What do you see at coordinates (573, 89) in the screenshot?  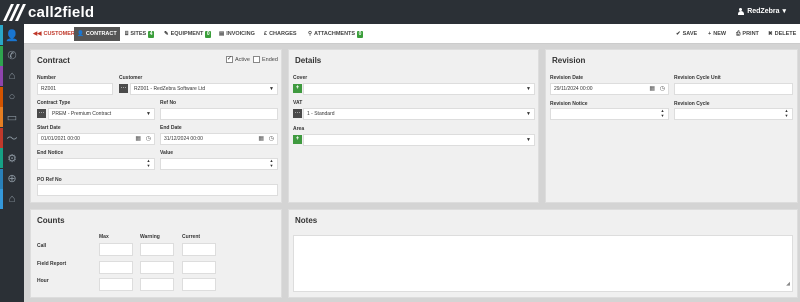 I see `revision-date-value: 29/11/2024 00:00` at bounding box center [573, 89].